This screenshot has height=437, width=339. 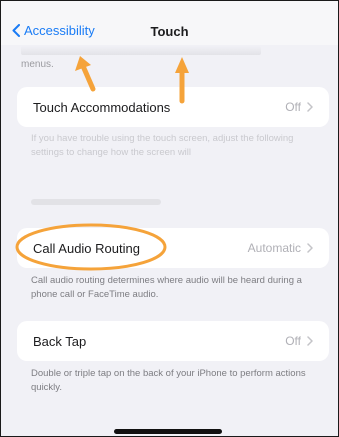 What do you see at coordinates (173, 107) in the screenshot?
I see `touch-accommodations-row: Touch Accommodations Off` at bounding box center [173, 107].